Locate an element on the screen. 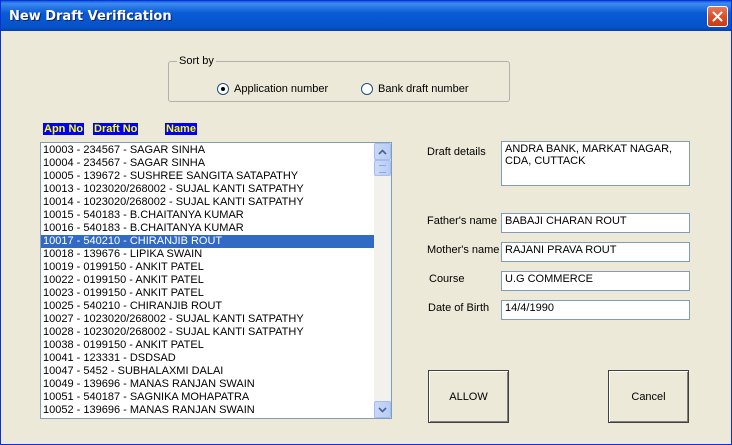  scroll-down-button is located at coordinates (382, 409).